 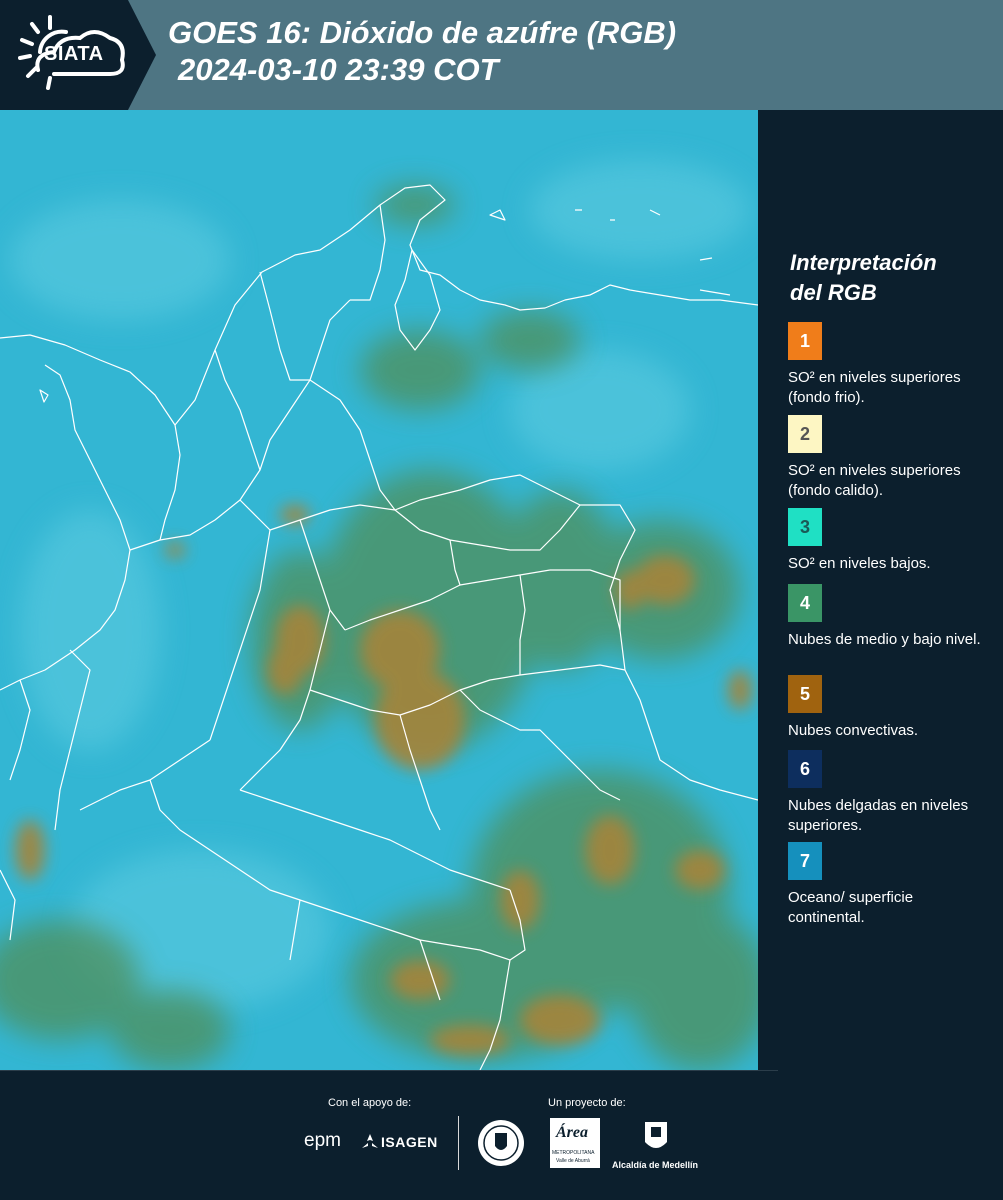 I want to click on legend-swatch: 6, so click(x=805, y=769).